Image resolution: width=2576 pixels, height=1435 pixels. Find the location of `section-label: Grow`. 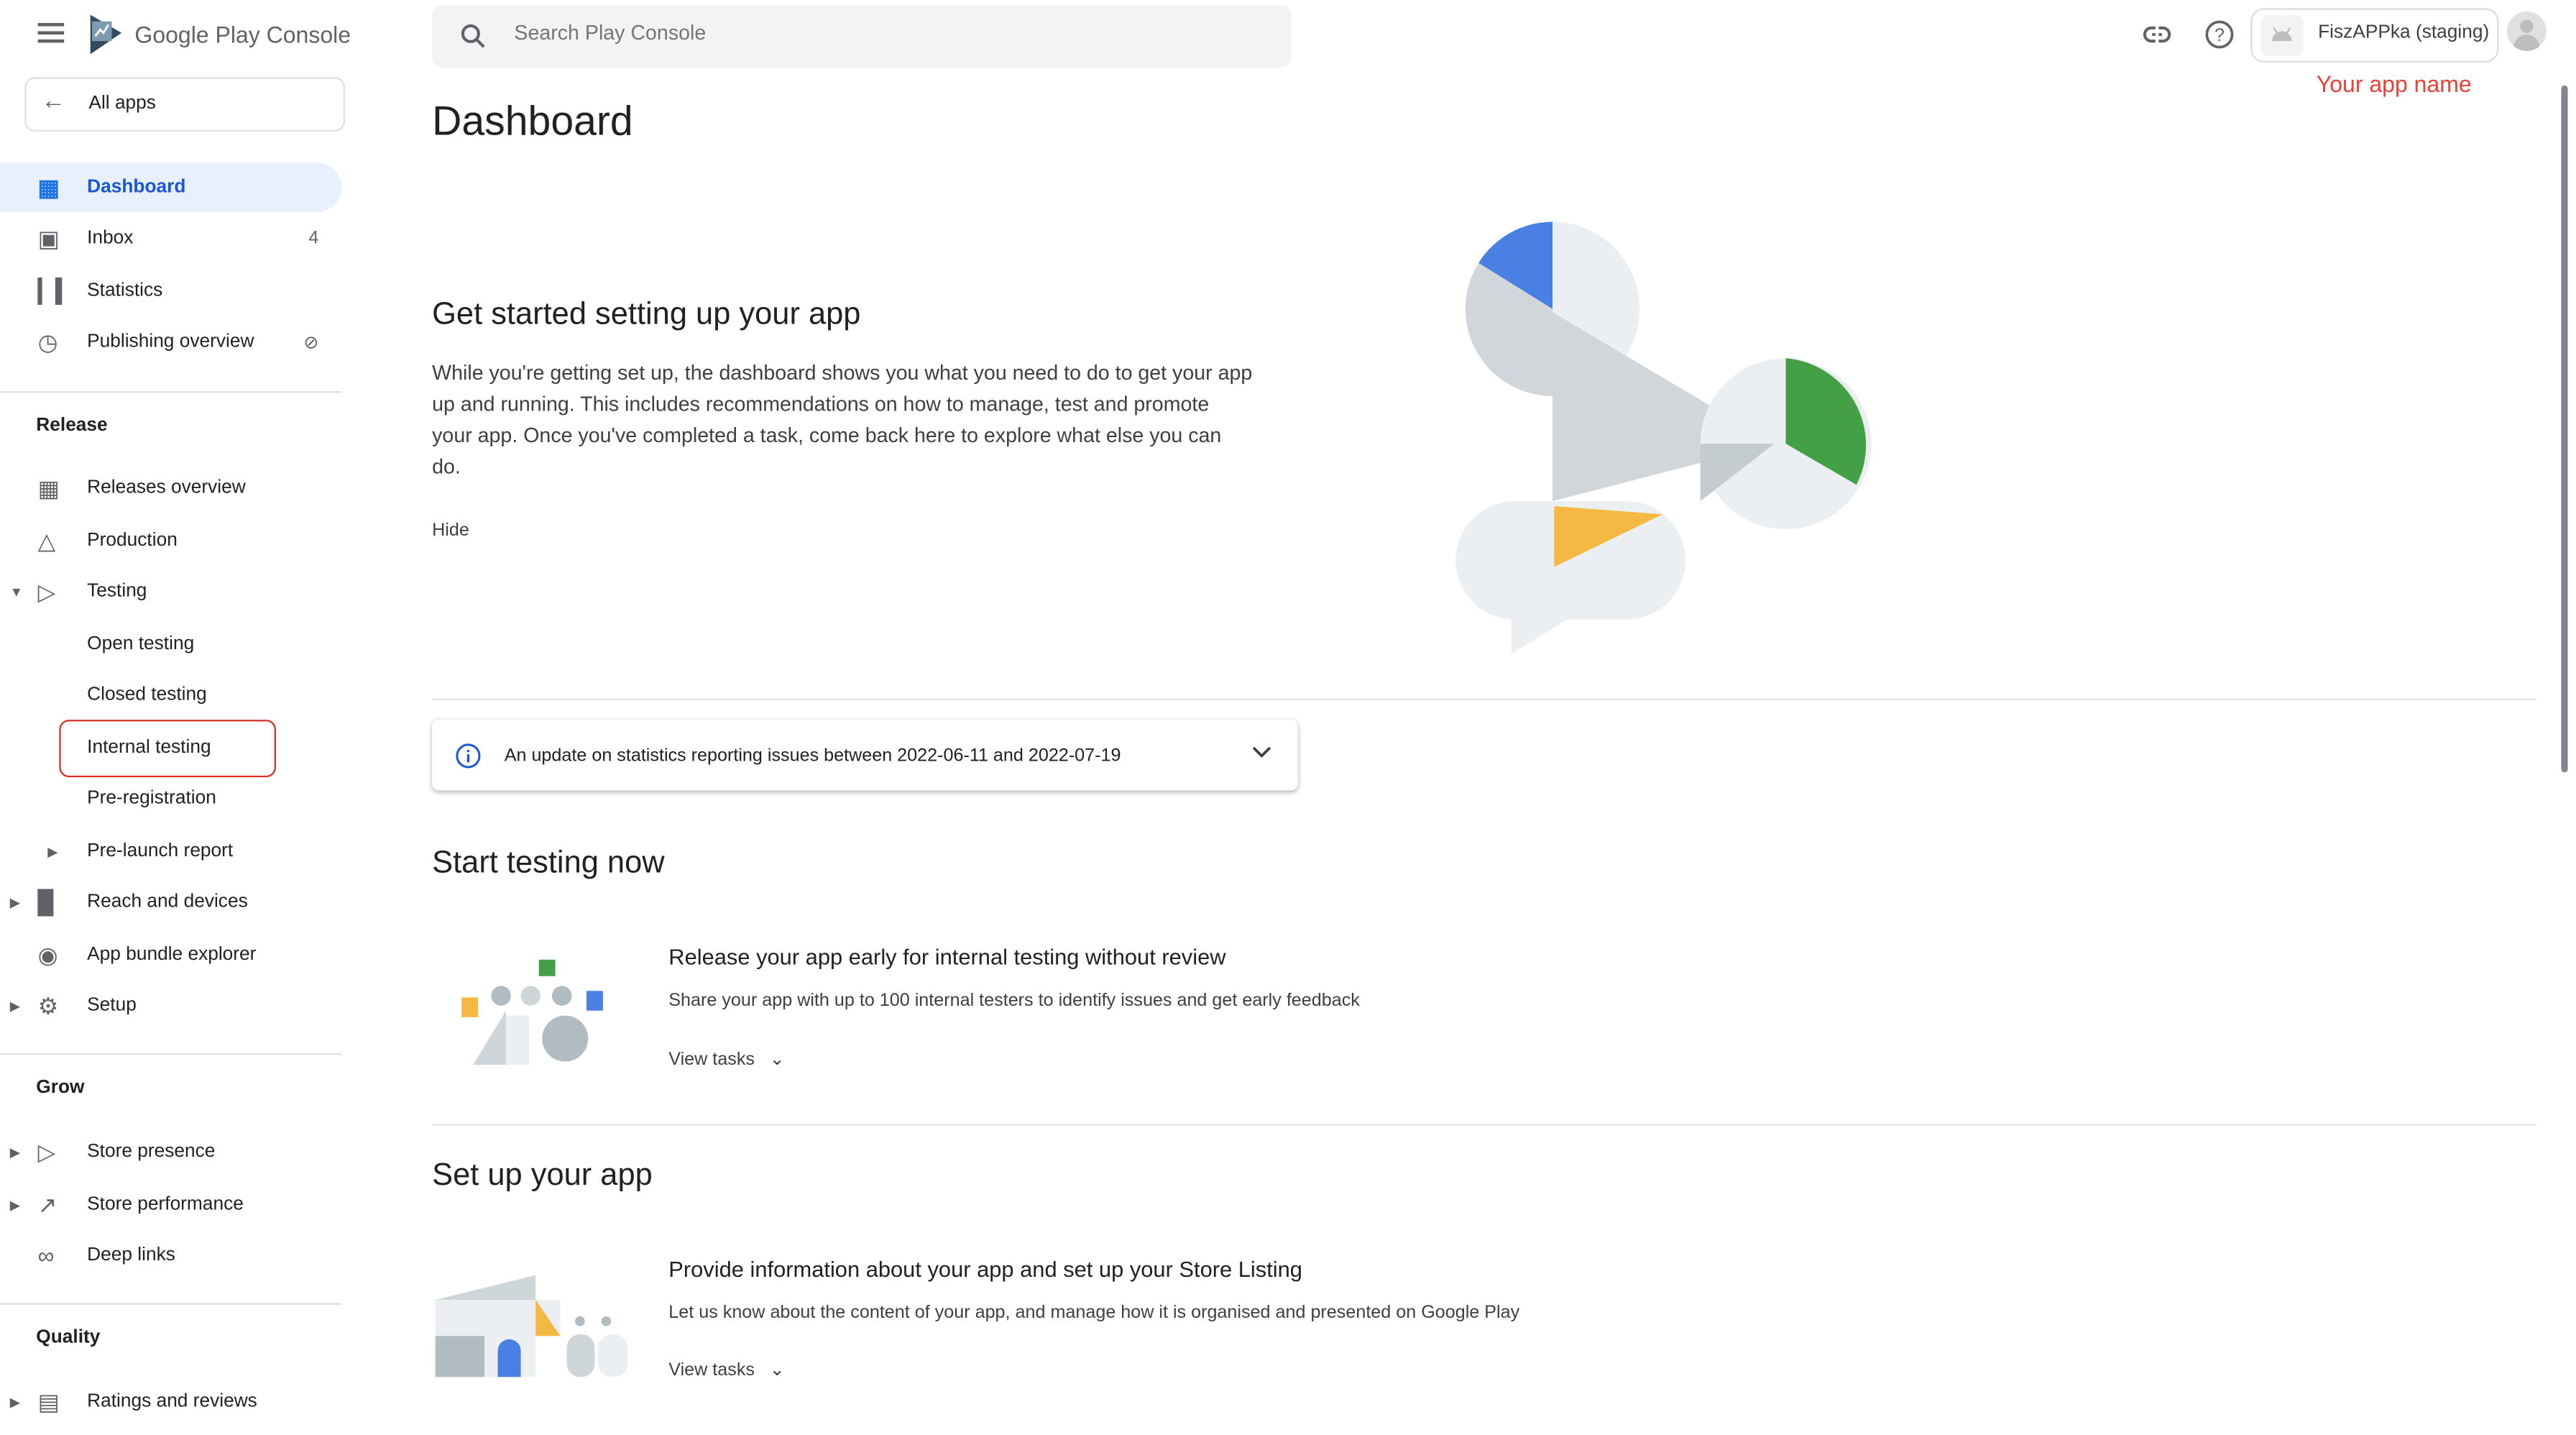

section-label: Grow is located at coordinates (60, 1088).